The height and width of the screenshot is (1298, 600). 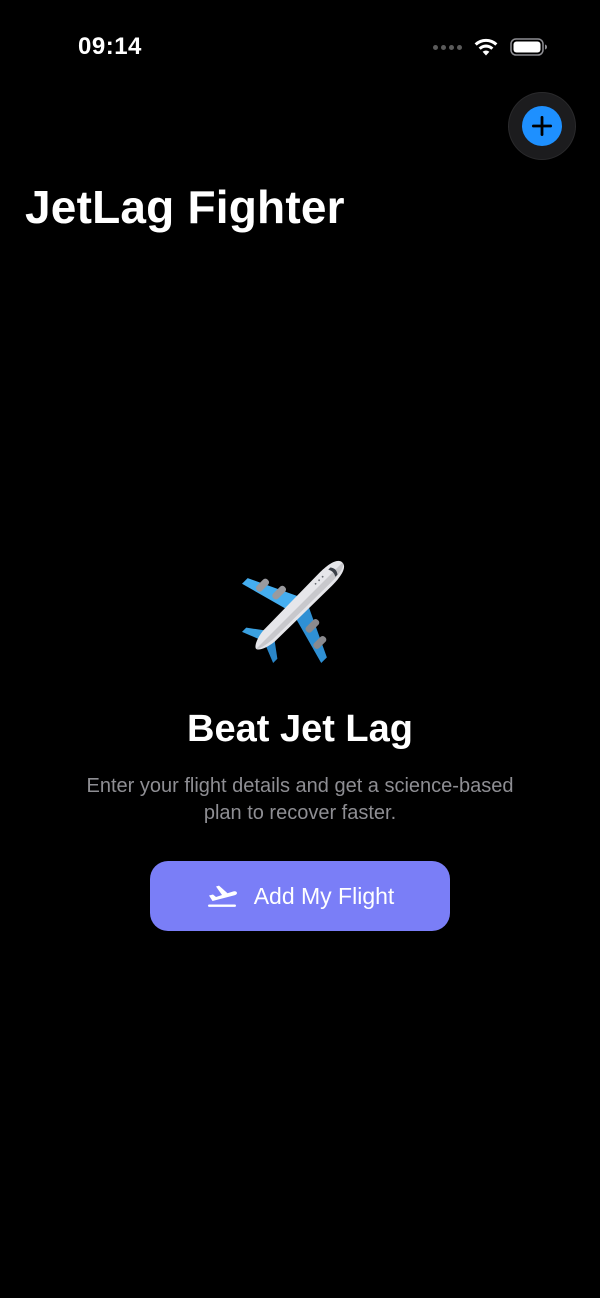 What do you see at coordinates (486, 47) in the screenshot?
I see `wifi-icon` at bounding box center [486, 47].